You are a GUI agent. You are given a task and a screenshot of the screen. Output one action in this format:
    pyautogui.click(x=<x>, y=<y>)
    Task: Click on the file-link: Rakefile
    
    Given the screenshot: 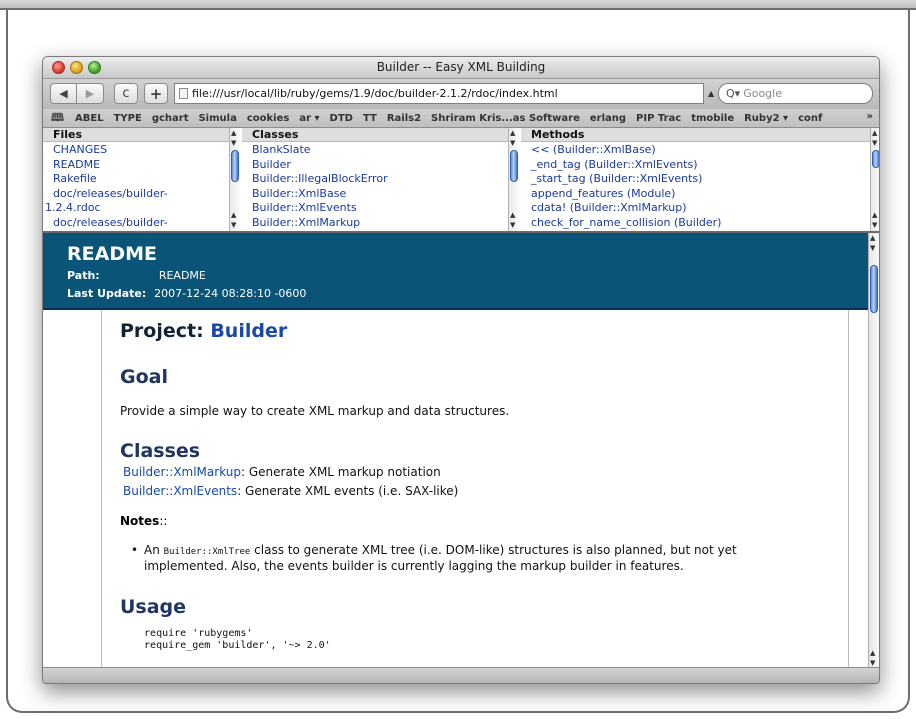 What is the action you would take?
    pyautogui.click(x=146, y=179)
    